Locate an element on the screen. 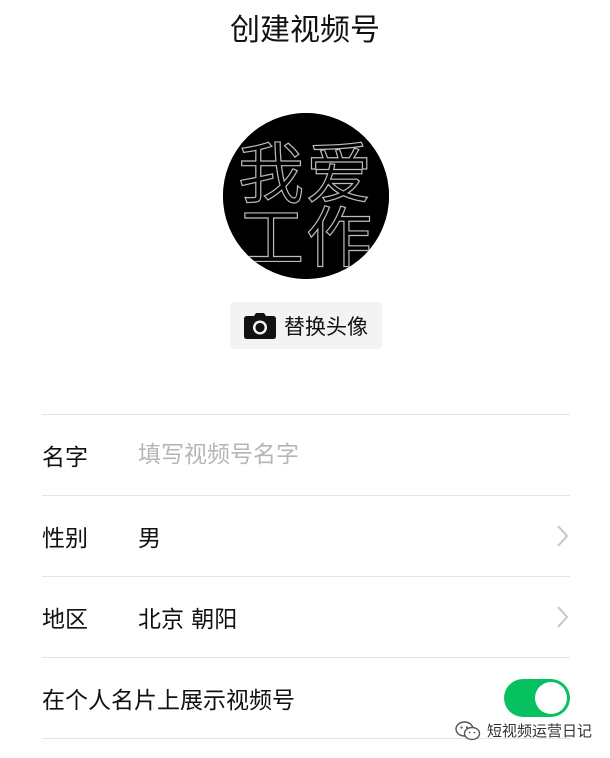 The width and height of the screenshot is (610, 758). avatar: 我爱 工作 is located at coordinates (306, 196).